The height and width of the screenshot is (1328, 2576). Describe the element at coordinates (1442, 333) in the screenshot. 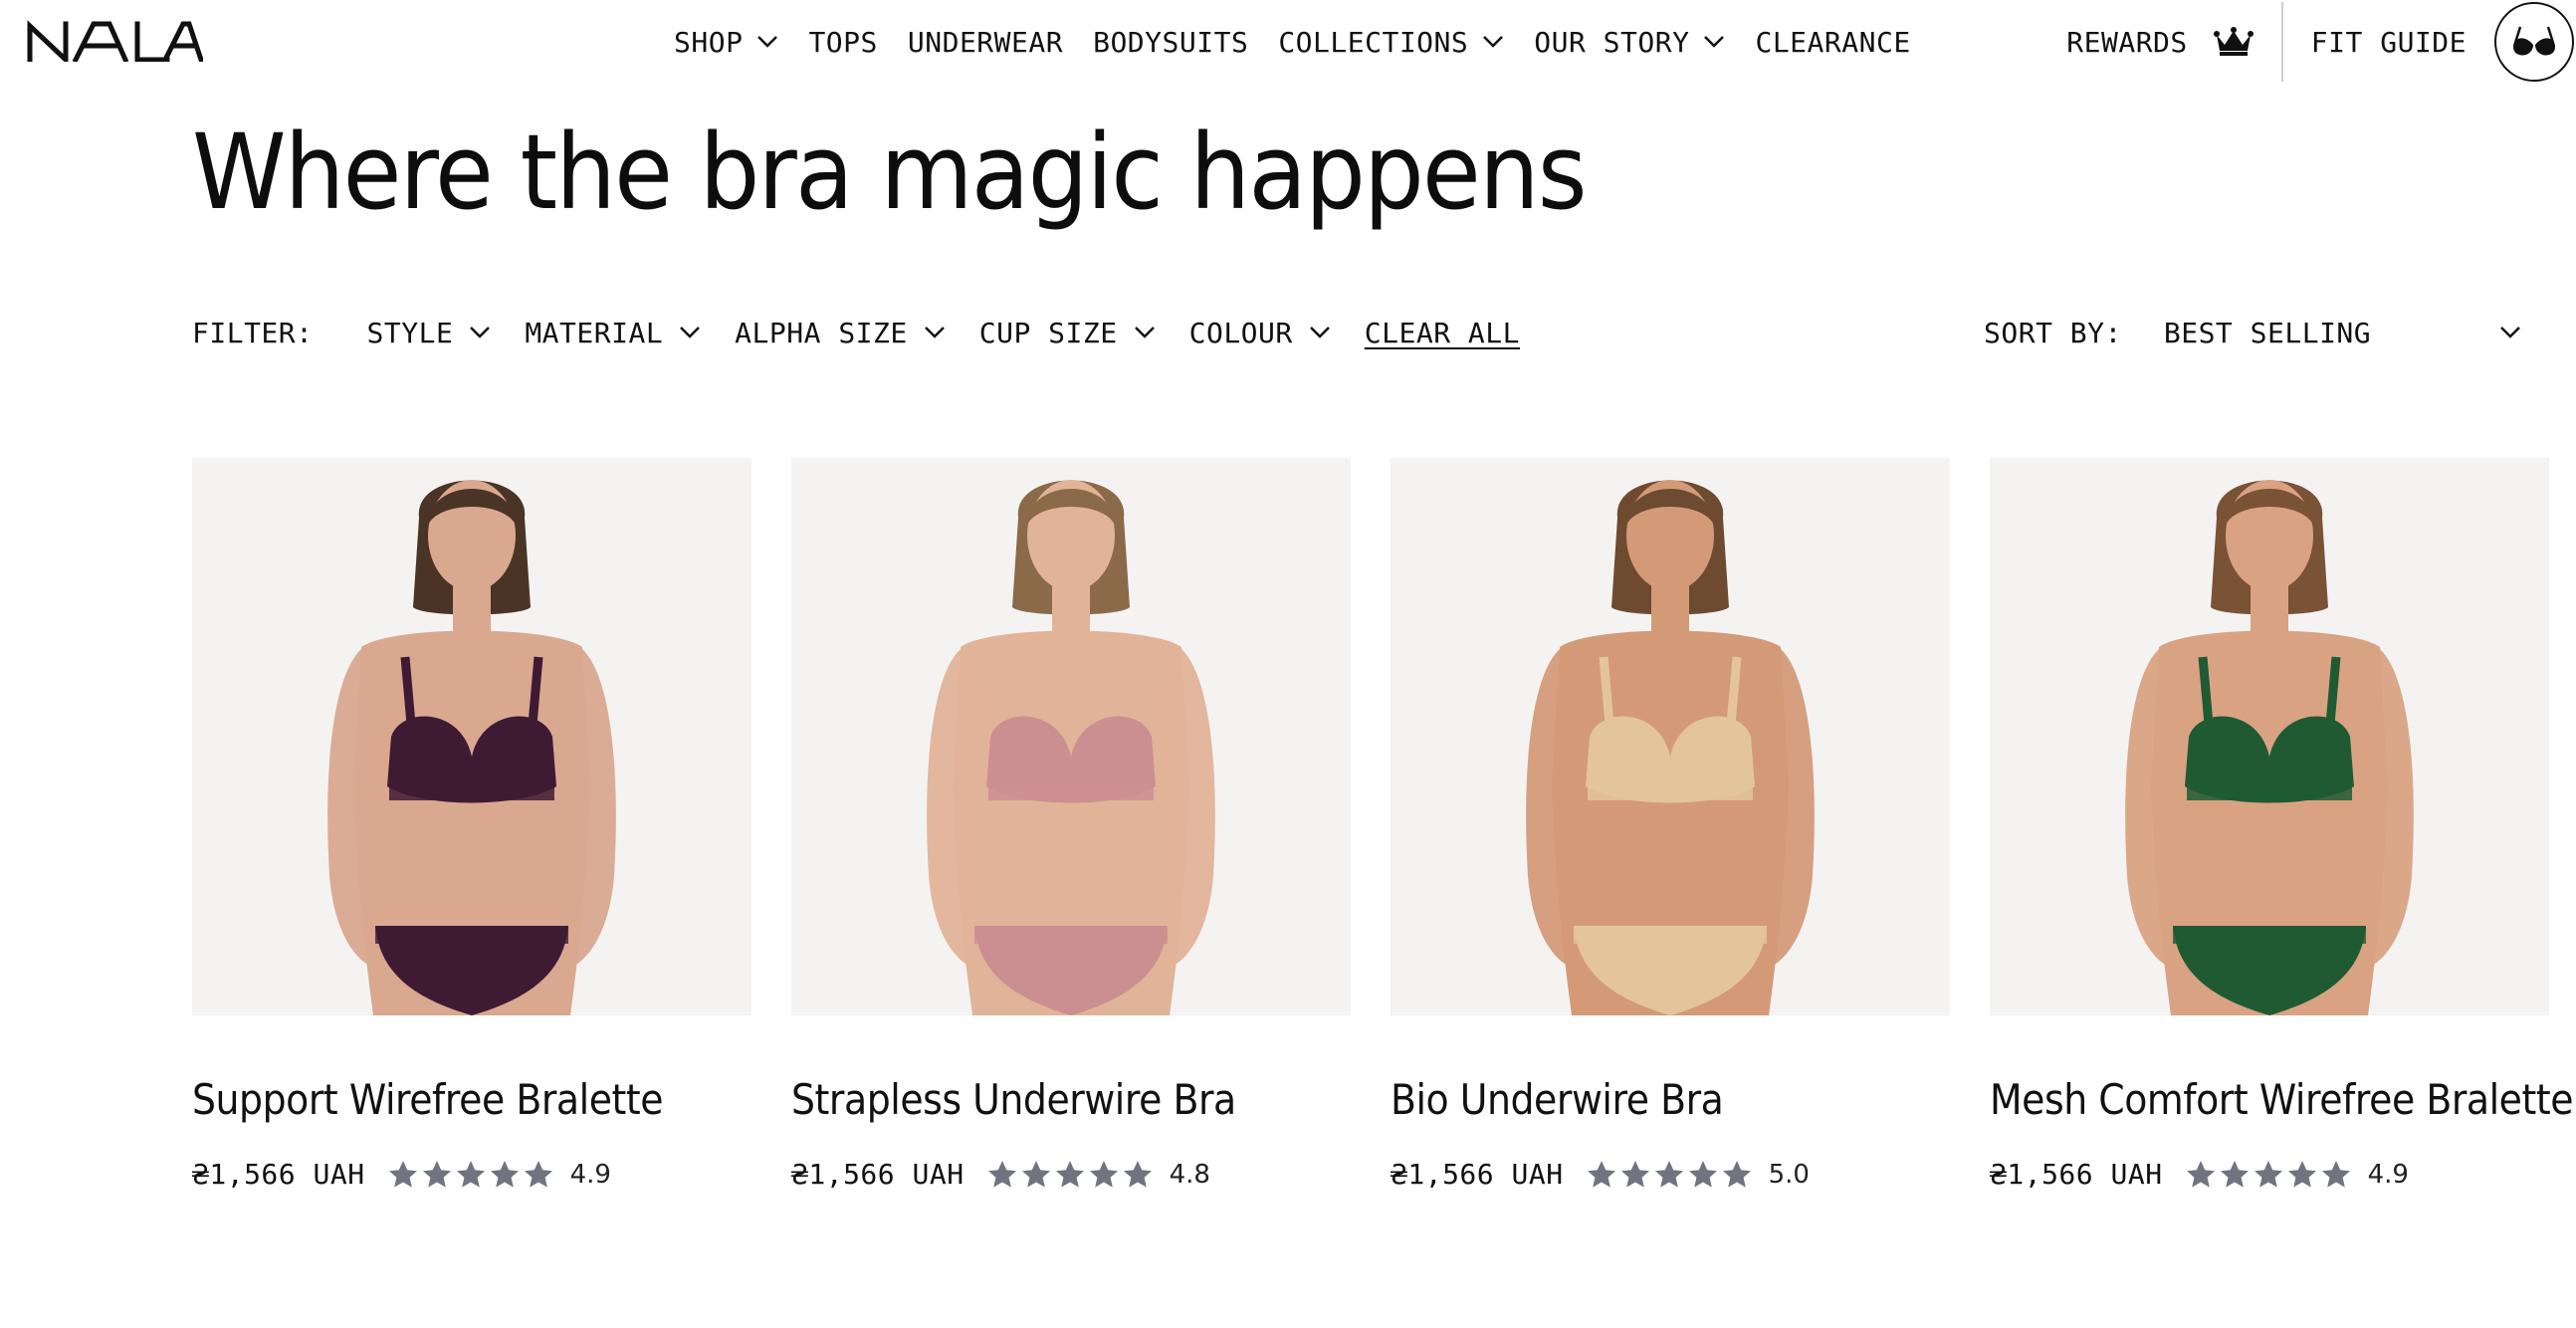

I see `clear-all-link: CLEAR ALL` at that location.